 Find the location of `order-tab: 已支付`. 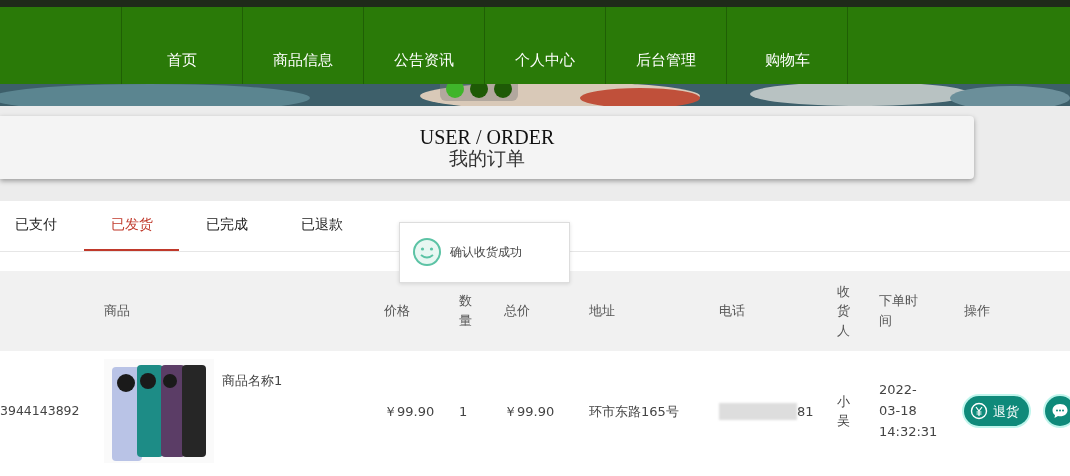

order-tab: 已支付 is located at coordinates (42, 225).